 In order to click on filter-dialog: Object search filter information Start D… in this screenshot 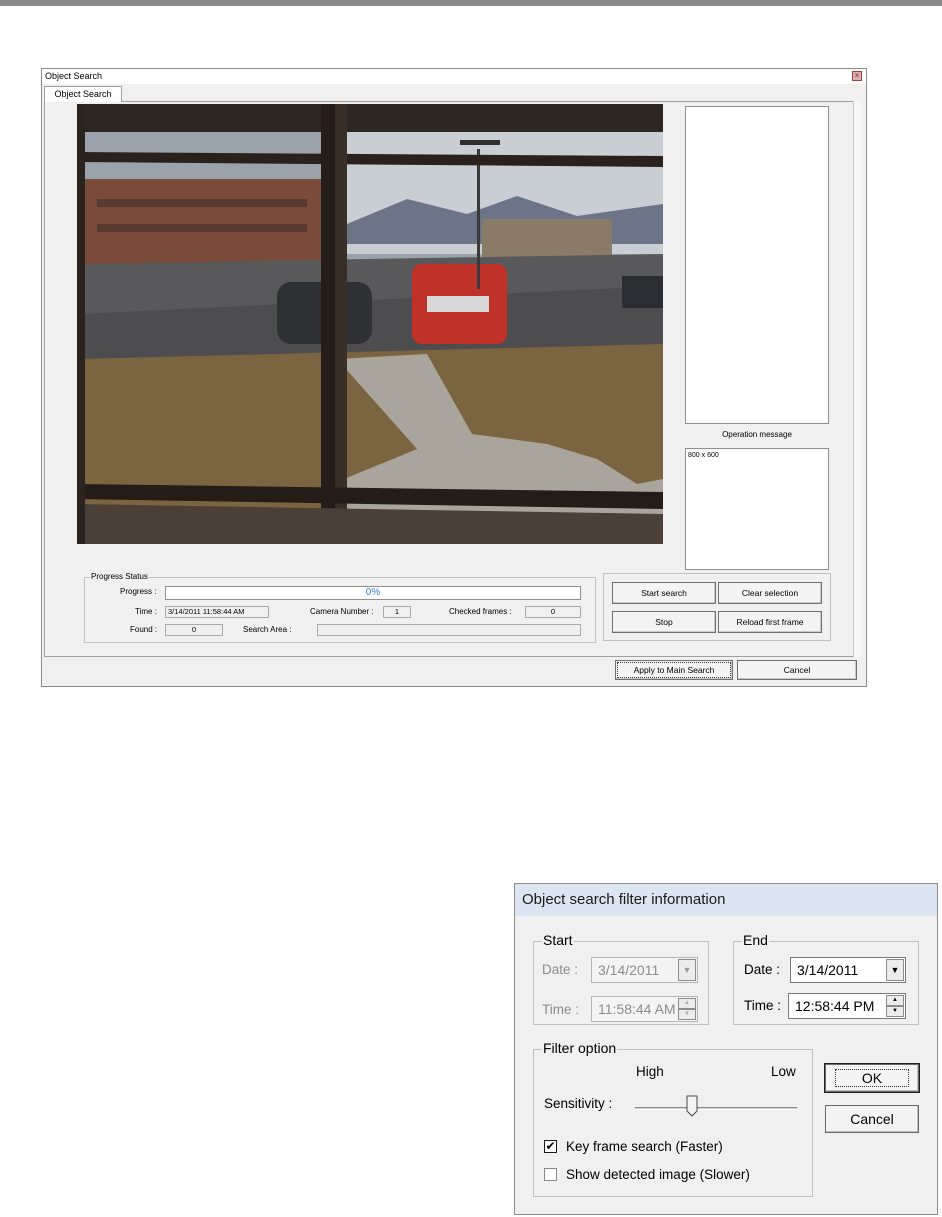, I will do `click(726, 1049)`.